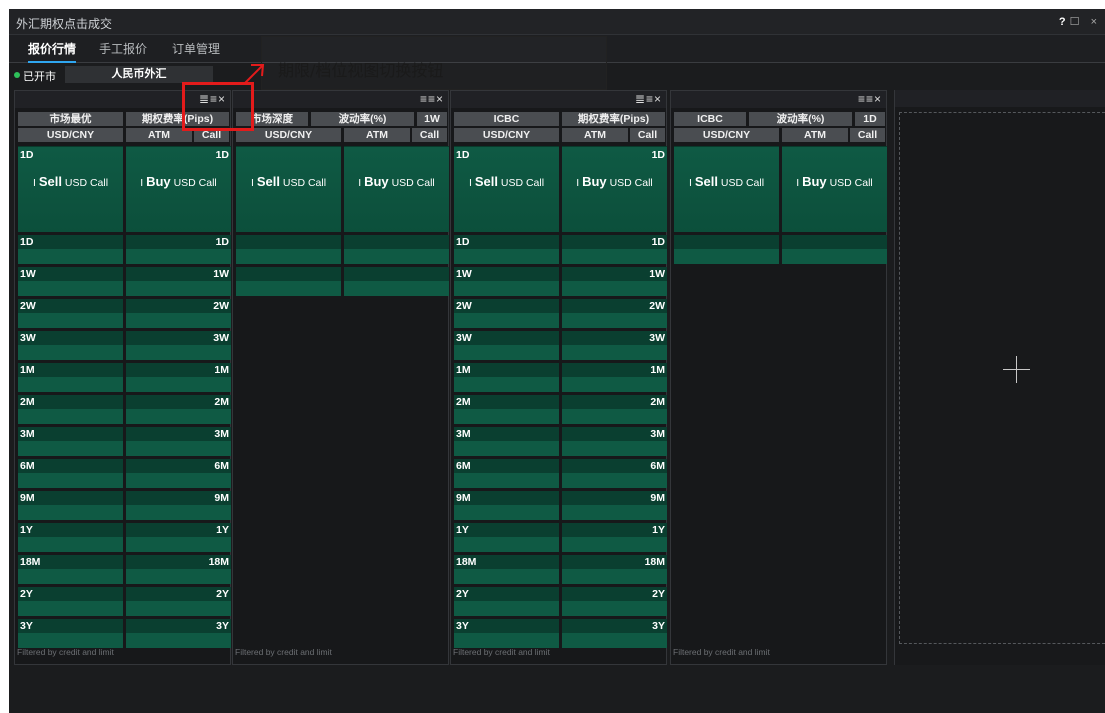  What do you see at coordinates (222, 594) in the screenshot?
I see `tile-tenor: 2Y` at bounding box center [222, 594].